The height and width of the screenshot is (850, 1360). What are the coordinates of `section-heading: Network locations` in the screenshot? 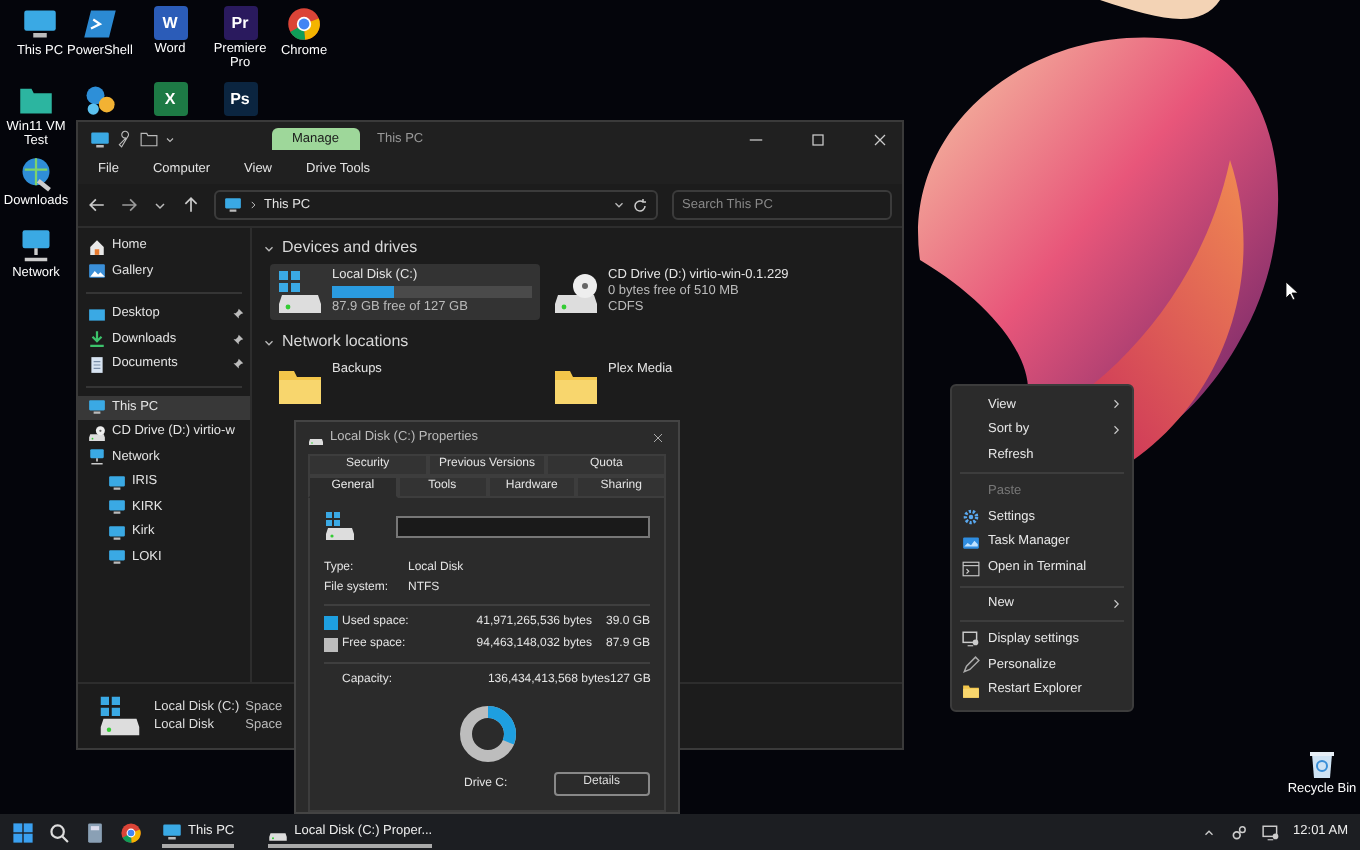 It's located at (345, 342).